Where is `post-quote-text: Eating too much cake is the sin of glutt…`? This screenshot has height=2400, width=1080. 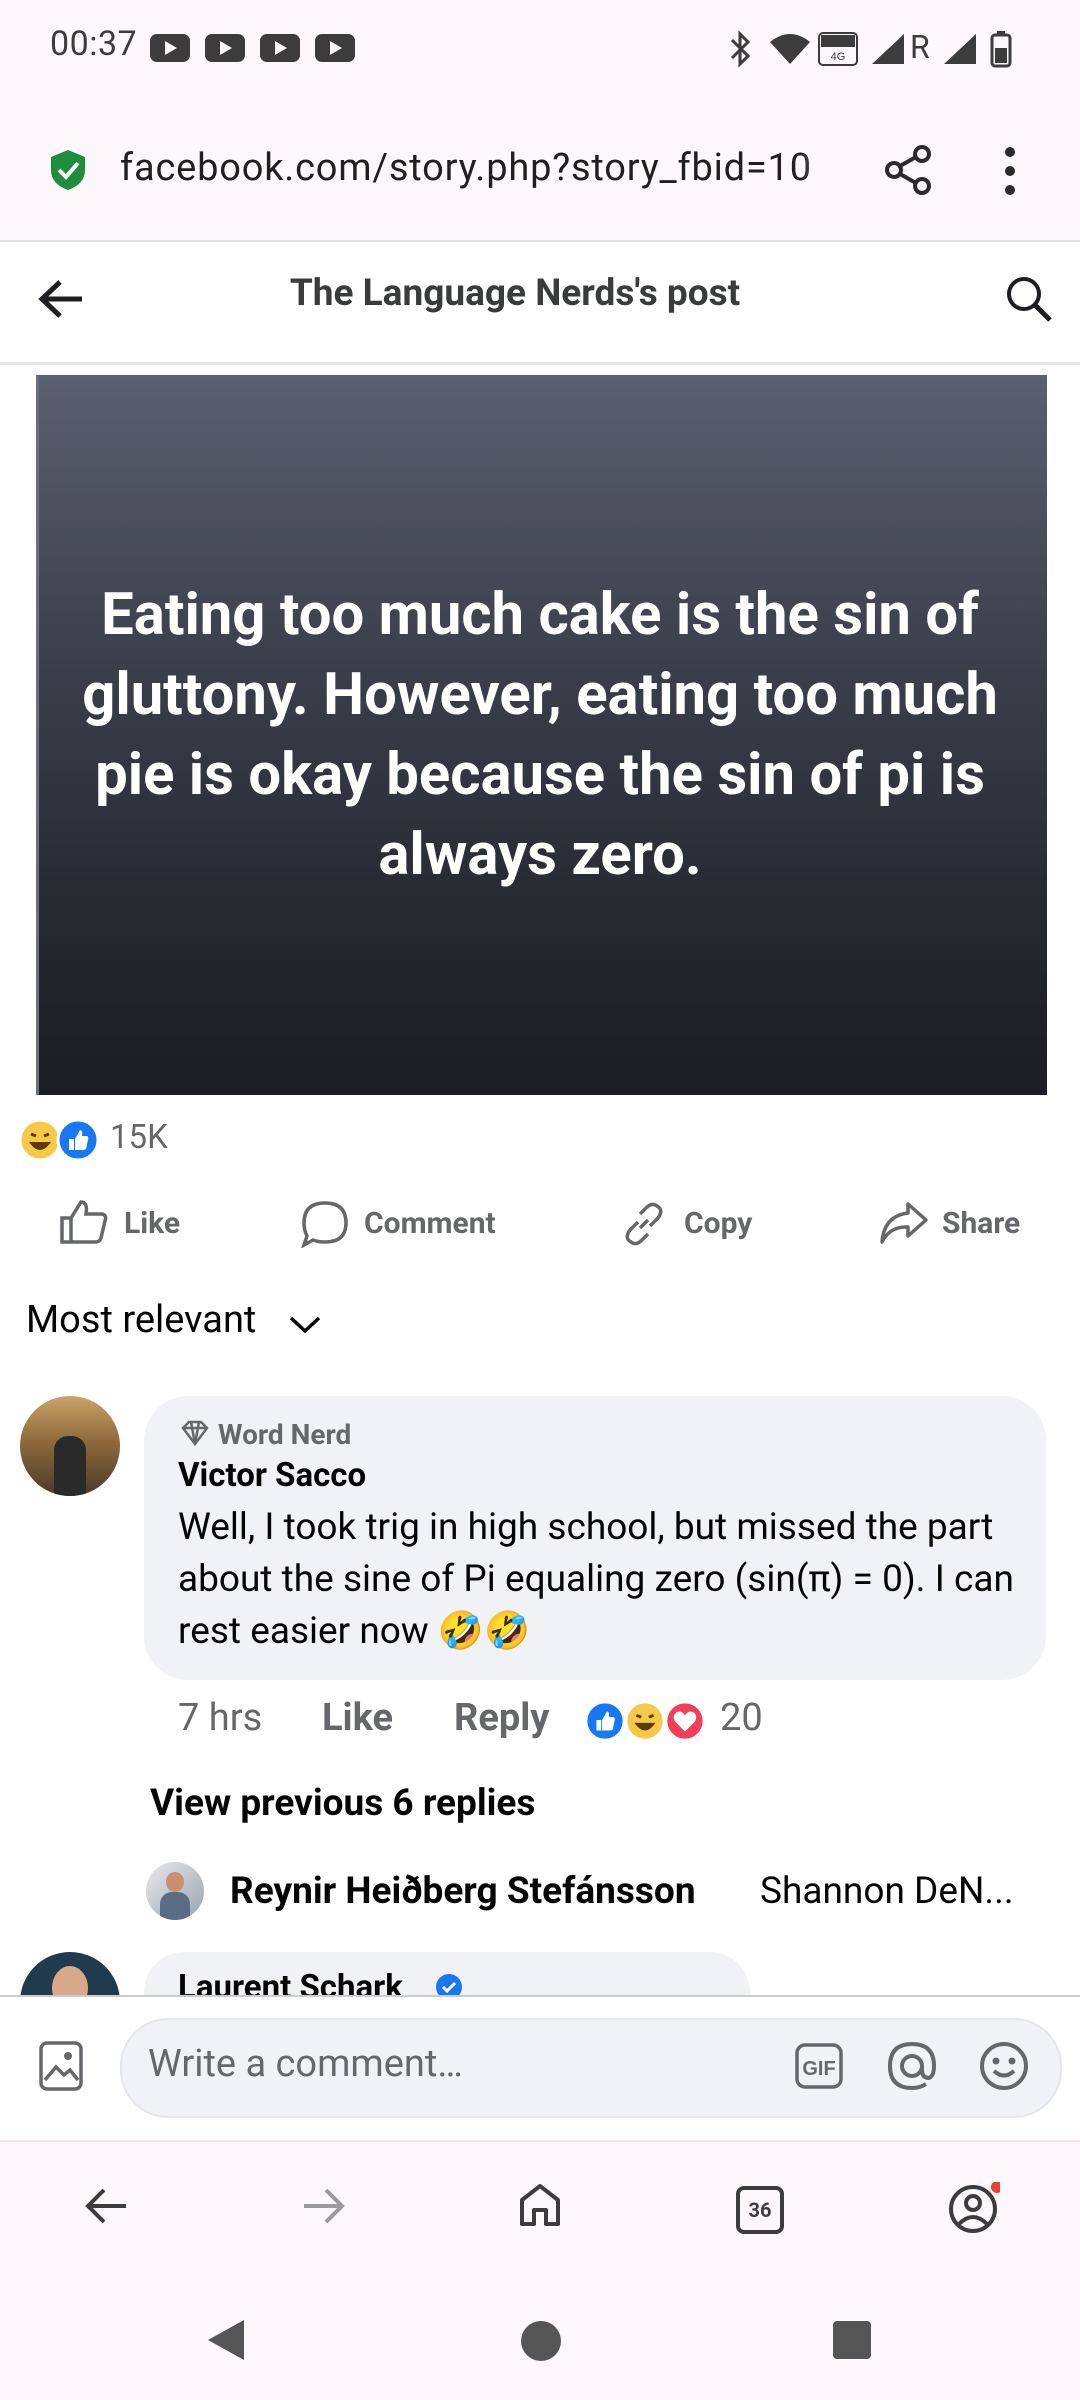
post-quote-text: Eating too much cake is the sin of glutt… is located at coordinates (540, 735).